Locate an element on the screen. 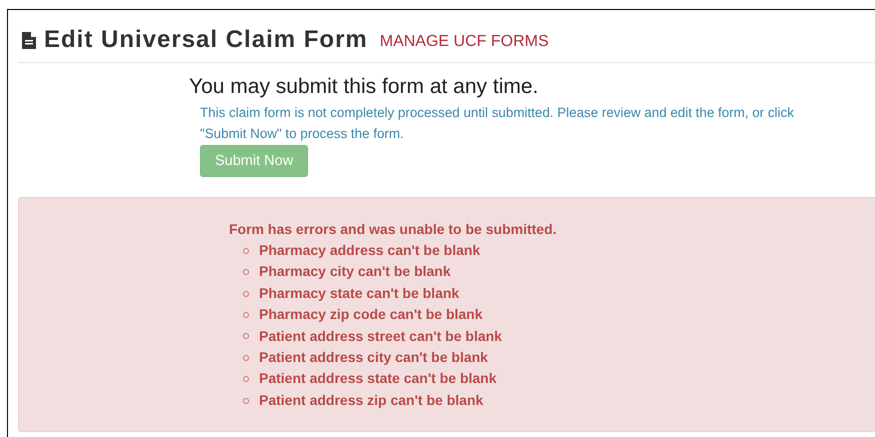  error-heading: Form has errors and was unable to be submitted. is located at coordinates (393, 229).